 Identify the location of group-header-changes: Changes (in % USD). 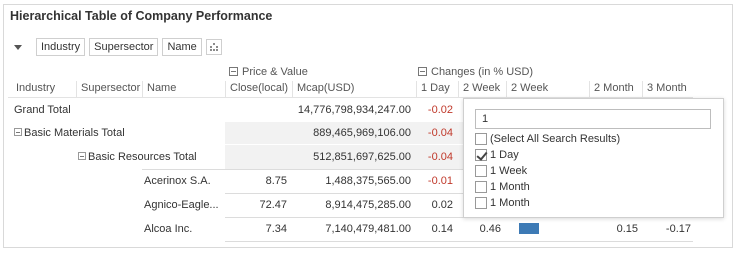
(475, 72).